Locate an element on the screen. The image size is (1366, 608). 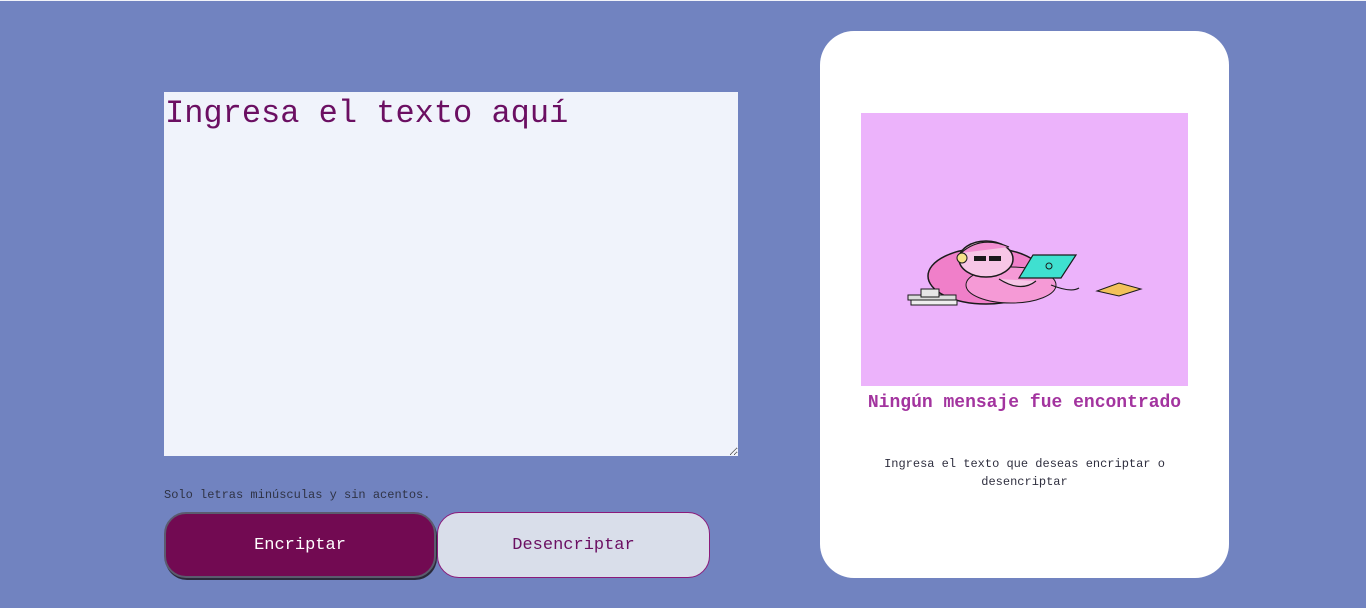
decrypt-button: Desencriptar is located at coordinates (573, 545).